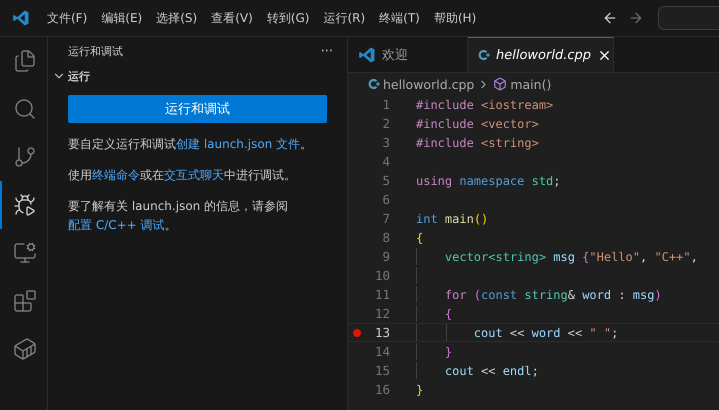 Image resolution: width=719 pixels, height=410 pixels. Describe the element at coordinates (477, 143) in the screenshot. I see `code-line: #include <string>` at that location.